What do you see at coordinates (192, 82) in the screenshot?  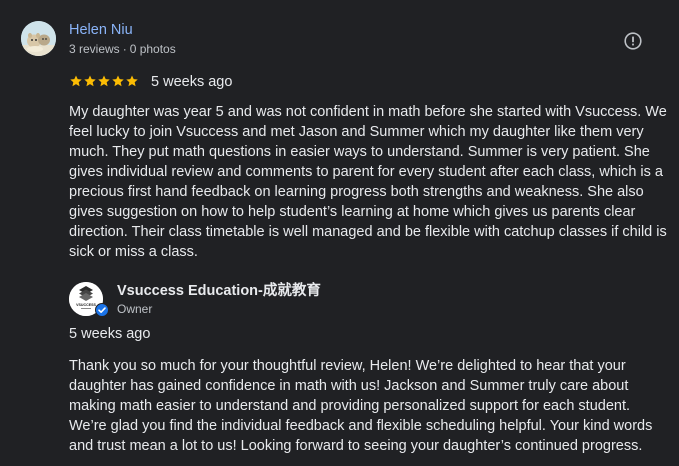 I see `review-date: 5 weeks ago` at bounding box center [192, 82].